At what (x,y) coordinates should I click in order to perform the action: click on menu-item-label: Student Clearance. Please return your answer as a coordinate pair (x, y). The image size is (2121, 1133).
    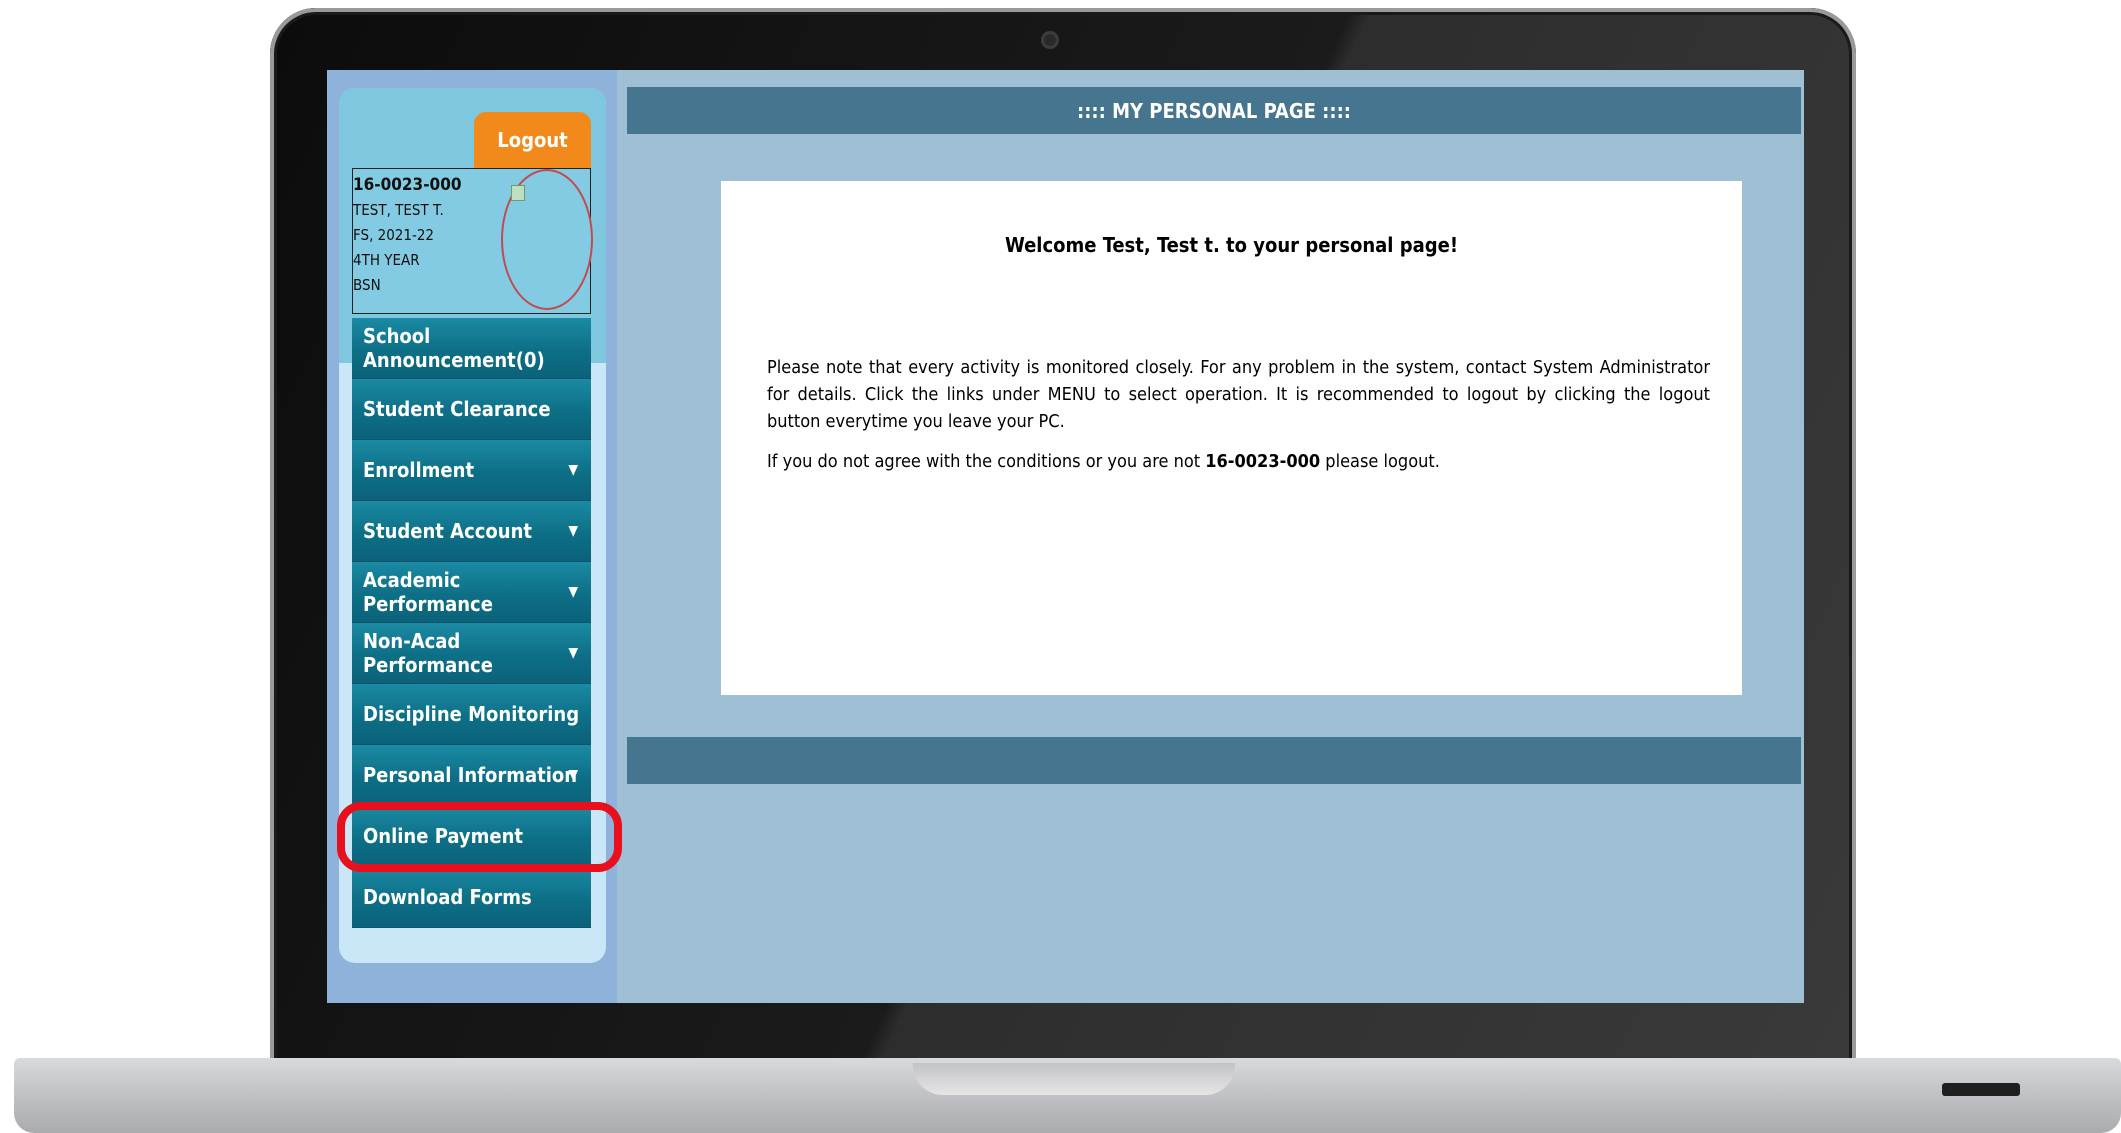
    Looking at the image, I should click on (457, 409).